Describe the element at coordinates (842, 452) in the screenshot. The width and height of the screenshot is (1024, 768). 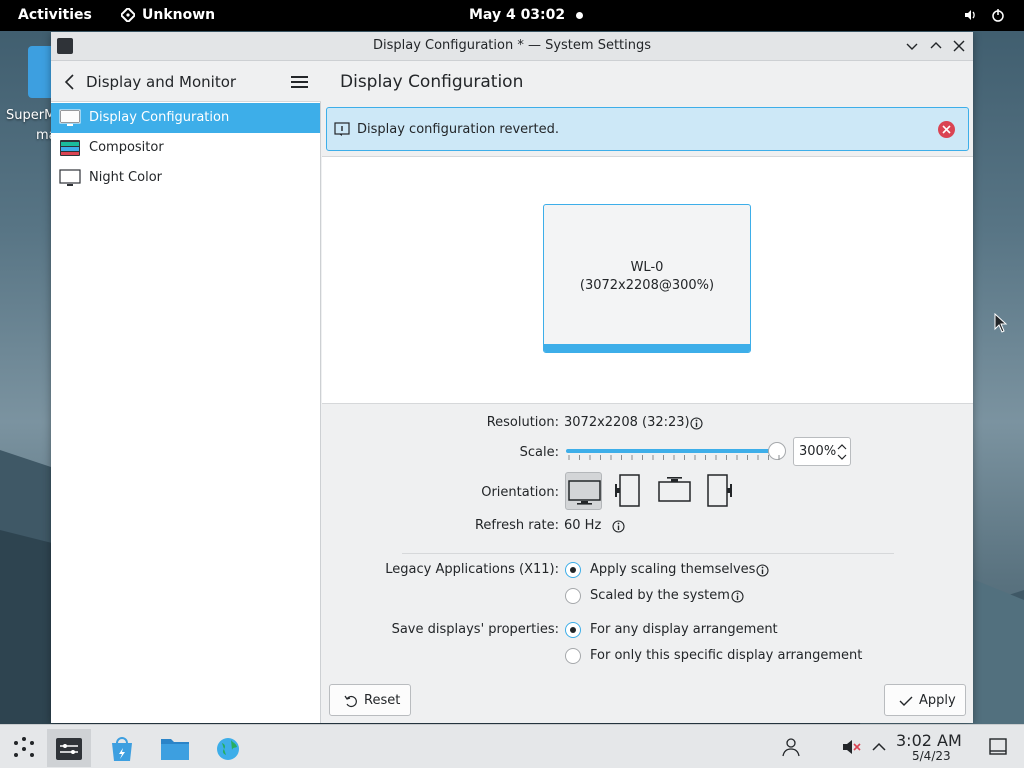
I see `spin-arrows-icon` at that location.